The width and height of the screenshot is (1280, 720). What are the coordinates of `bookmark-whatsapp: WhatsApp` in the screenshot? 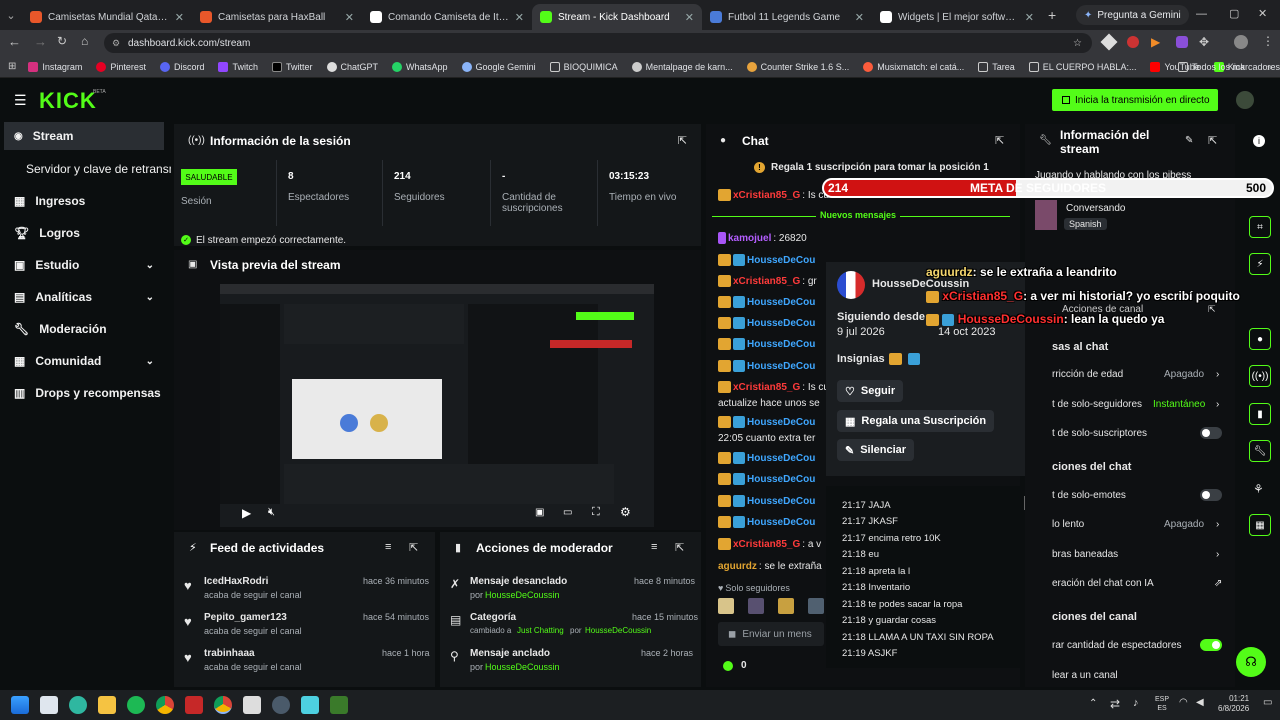 It's located at (420, 66).